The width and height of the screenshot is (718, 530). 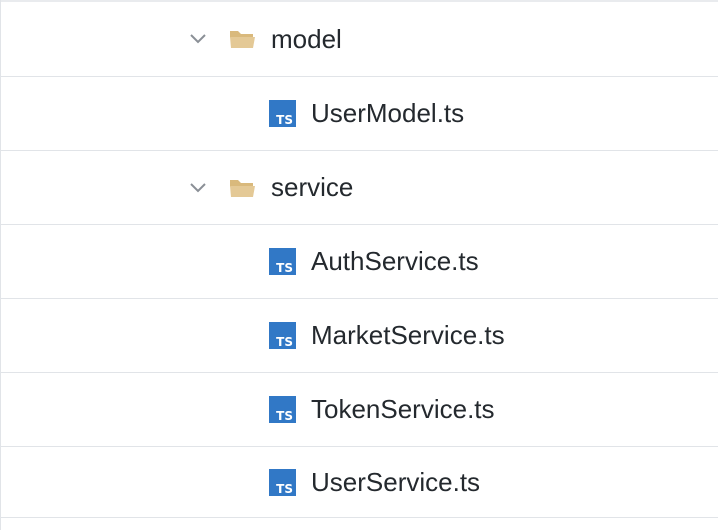 I want to click on tree-file-tokenservice: TS TokenService.ts, so click(x=359, y=410).